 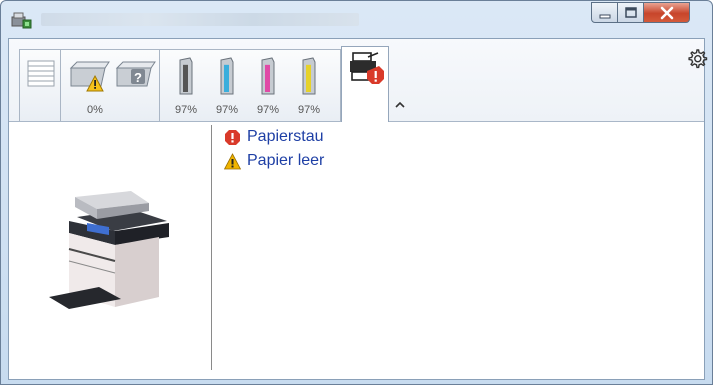 What do you see at coordinates (400, 105) in the screenshot?
I see `chevron-up-icon` at bounding box center [400, 105].